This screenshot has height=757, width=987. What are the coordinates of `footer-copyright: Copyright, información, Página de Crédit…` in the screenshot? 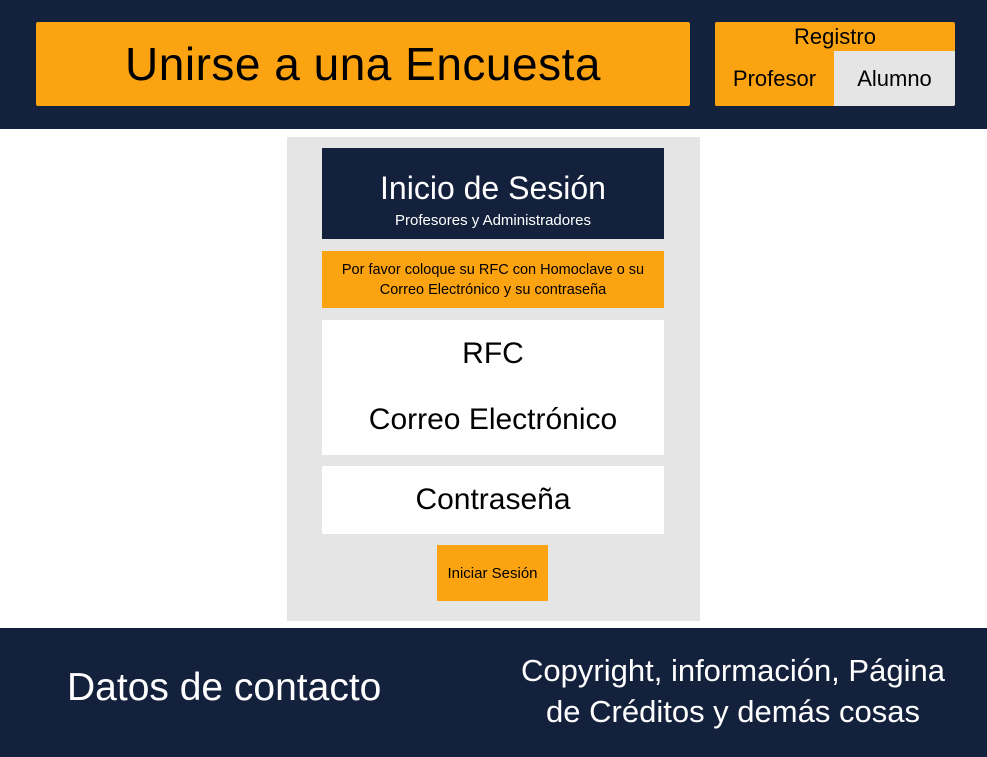 It's located at (733, 691).